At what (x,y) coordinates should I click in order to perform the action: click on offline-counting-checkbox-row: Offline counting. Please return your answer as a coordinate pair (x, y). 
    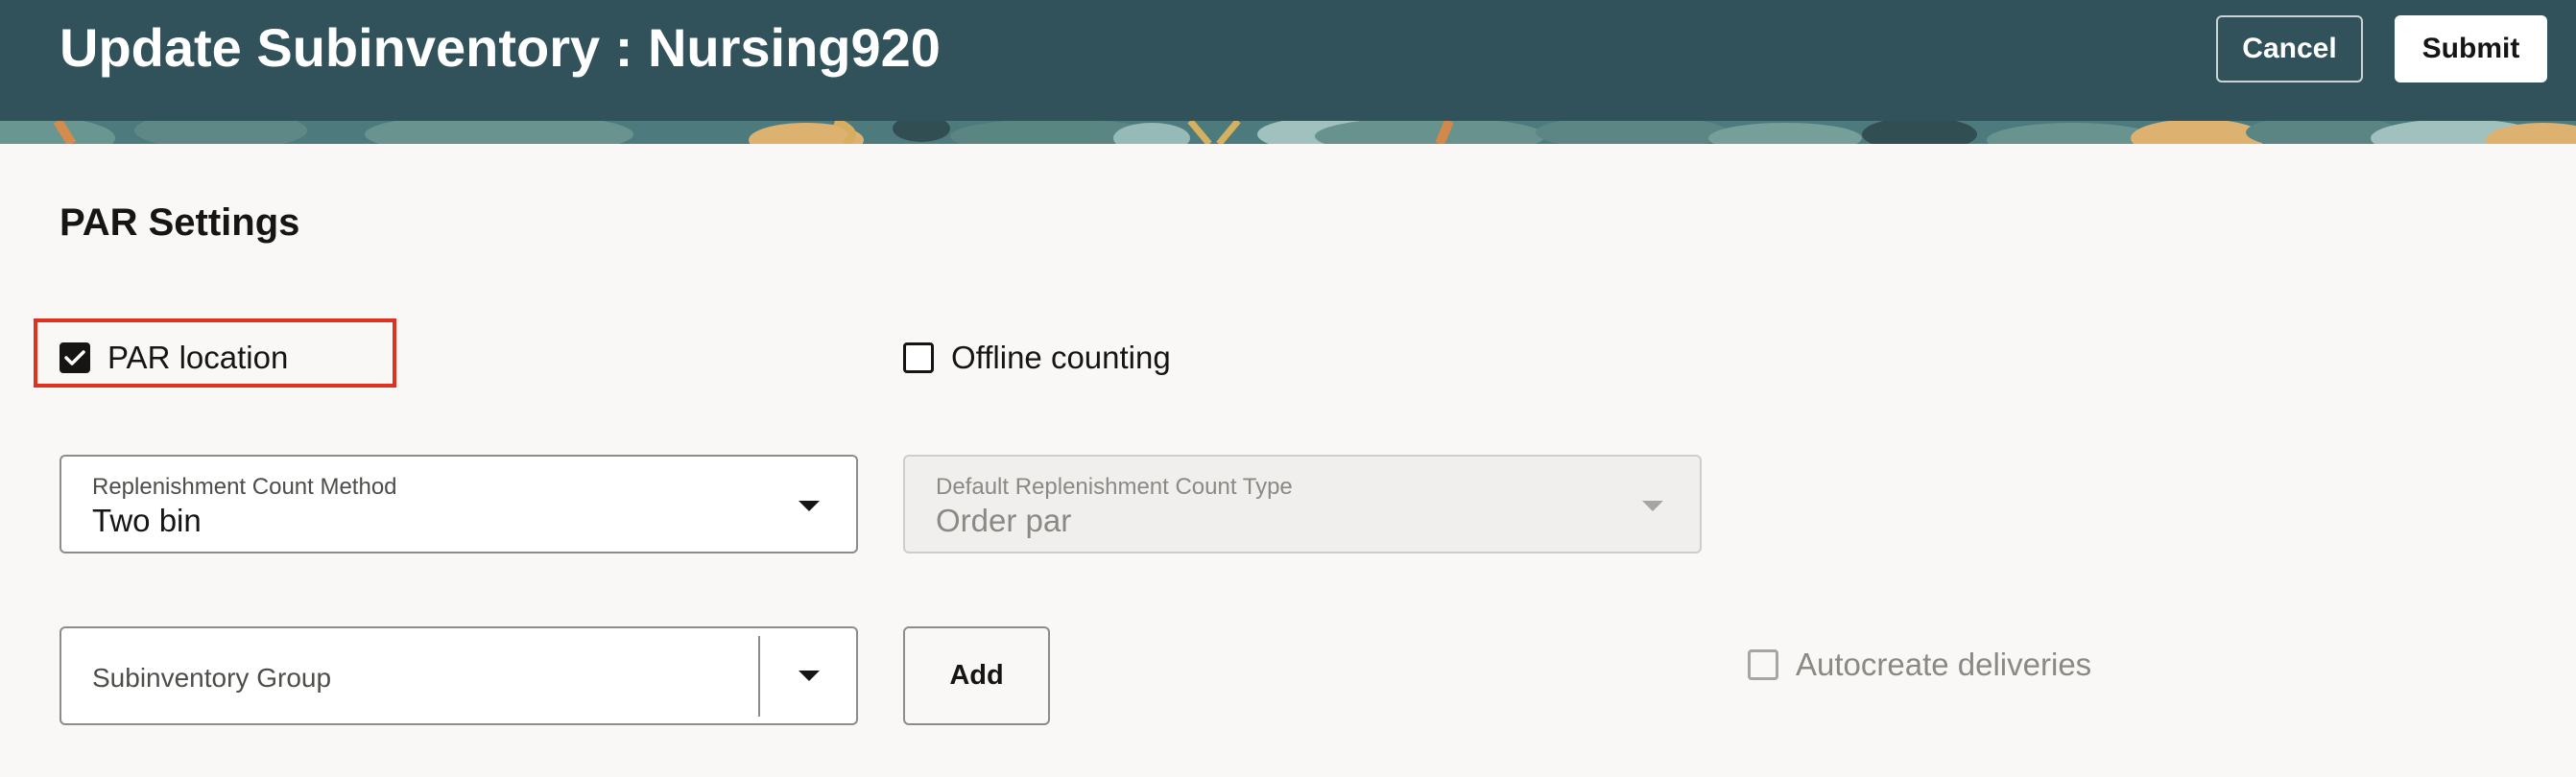
    Looking at the image, I should click on (1037, 358).